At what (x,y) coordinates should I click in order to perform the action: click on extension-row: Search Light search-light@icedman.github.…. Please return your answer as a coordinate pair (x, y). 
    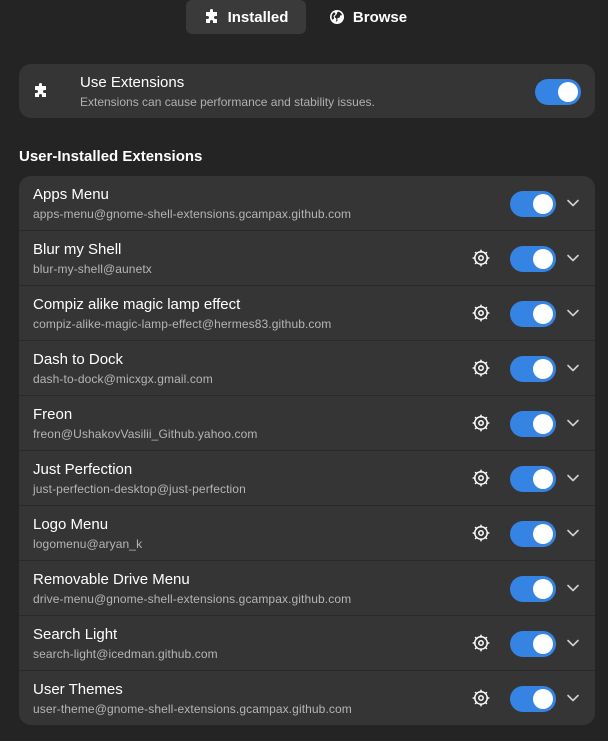
    Looking at the image, I should click on (307, 643).